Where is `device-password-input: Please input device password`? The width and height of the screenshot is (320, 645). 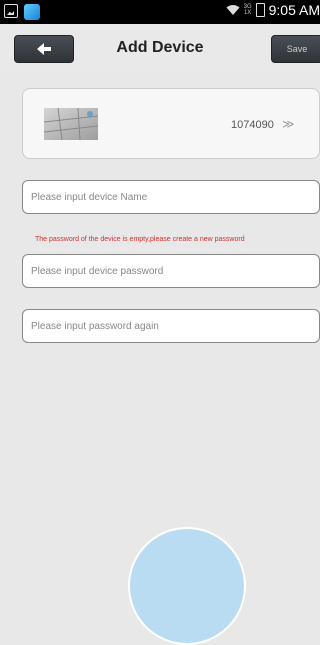
device-password-input: Please input device password is located at coordinates (171, 271).